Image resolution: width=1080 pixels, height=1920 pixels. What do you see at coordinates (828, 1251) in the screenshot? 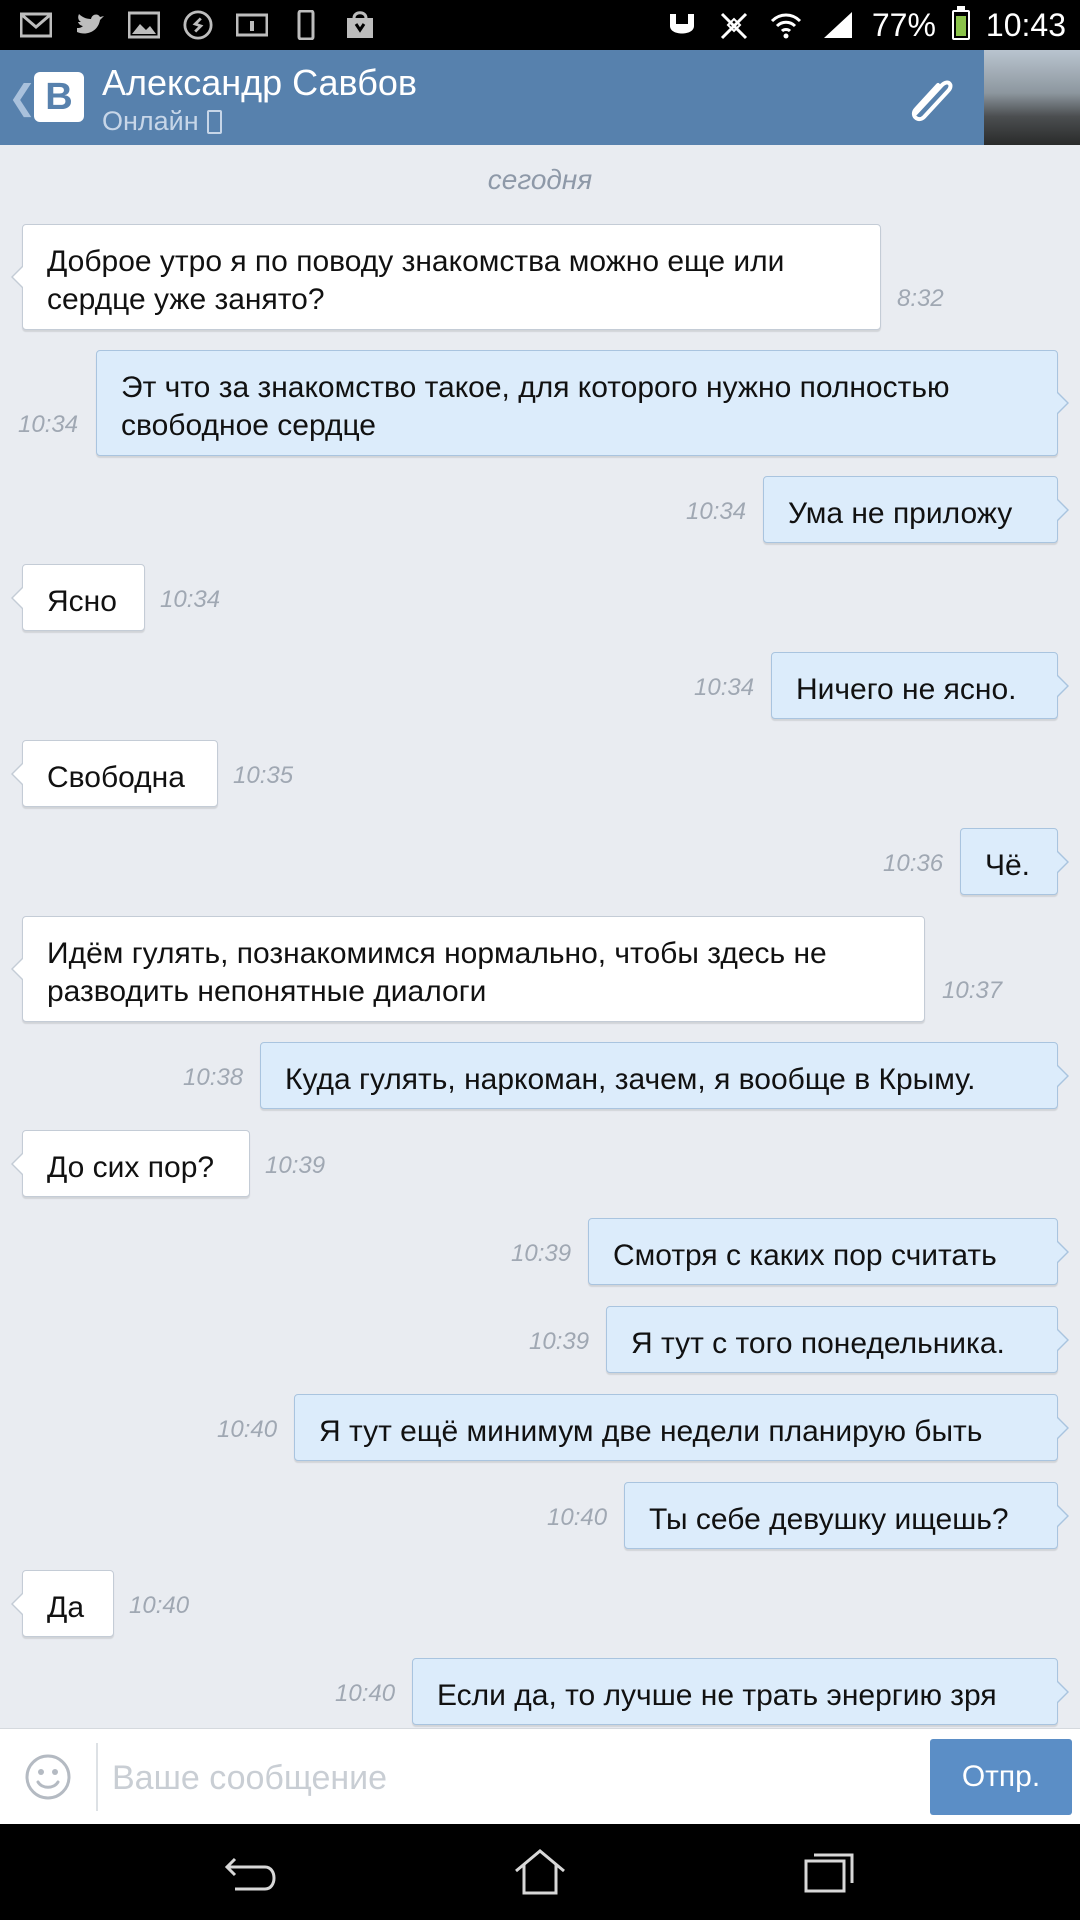
I see `outgoing-message-bubble: Смотря с каких пор считать` at bounding box center [828, 1251].